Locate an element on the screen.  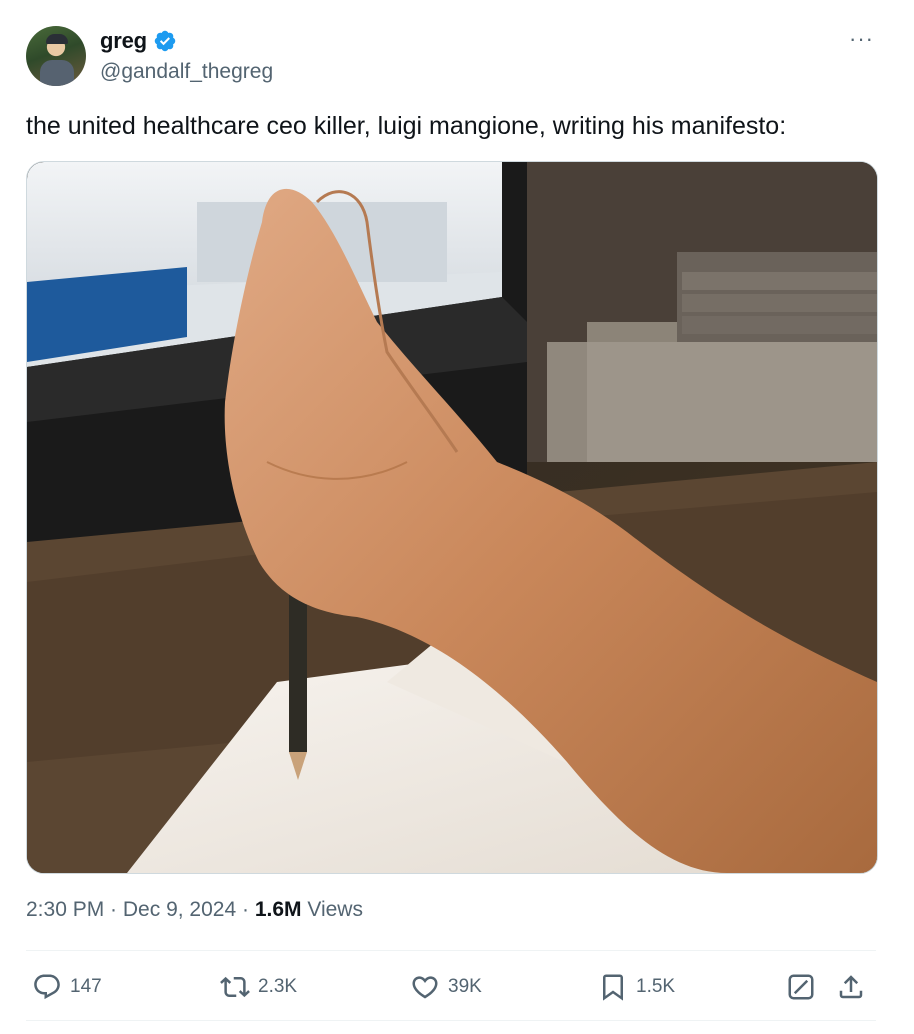
like-count: 39K is located at coordinates (465, 986).